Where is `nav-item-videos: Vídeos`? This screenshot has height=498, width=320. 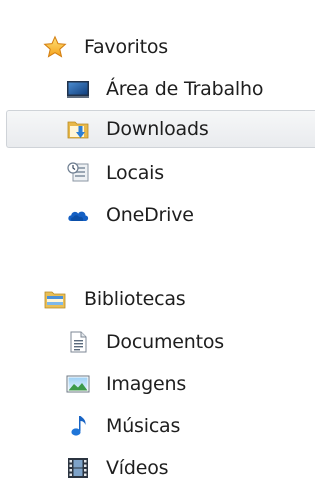
nav-item-videos: Vídeos is located at coordinates (156, 468).